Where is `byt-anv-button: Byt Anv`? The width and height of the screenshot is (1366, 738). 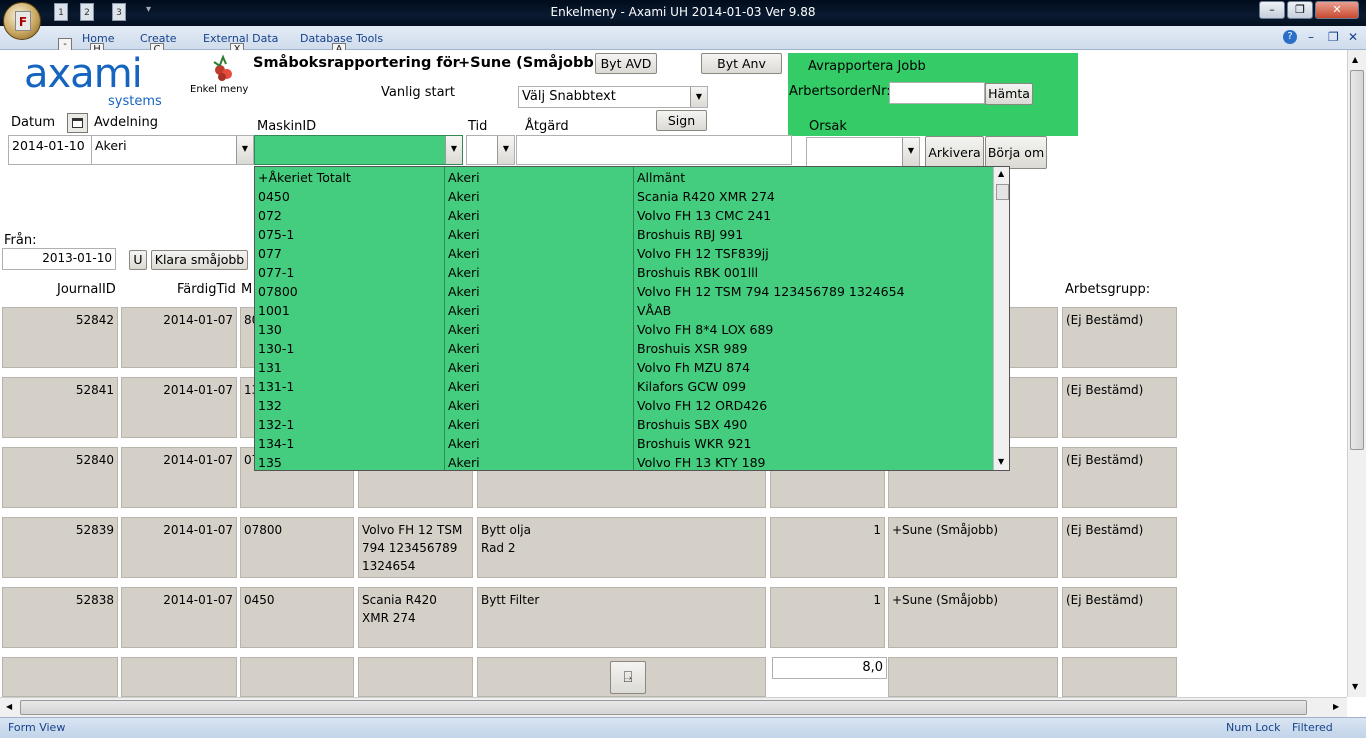
byt-anv-button: Byt Anv is located at coordinates (741, 63).